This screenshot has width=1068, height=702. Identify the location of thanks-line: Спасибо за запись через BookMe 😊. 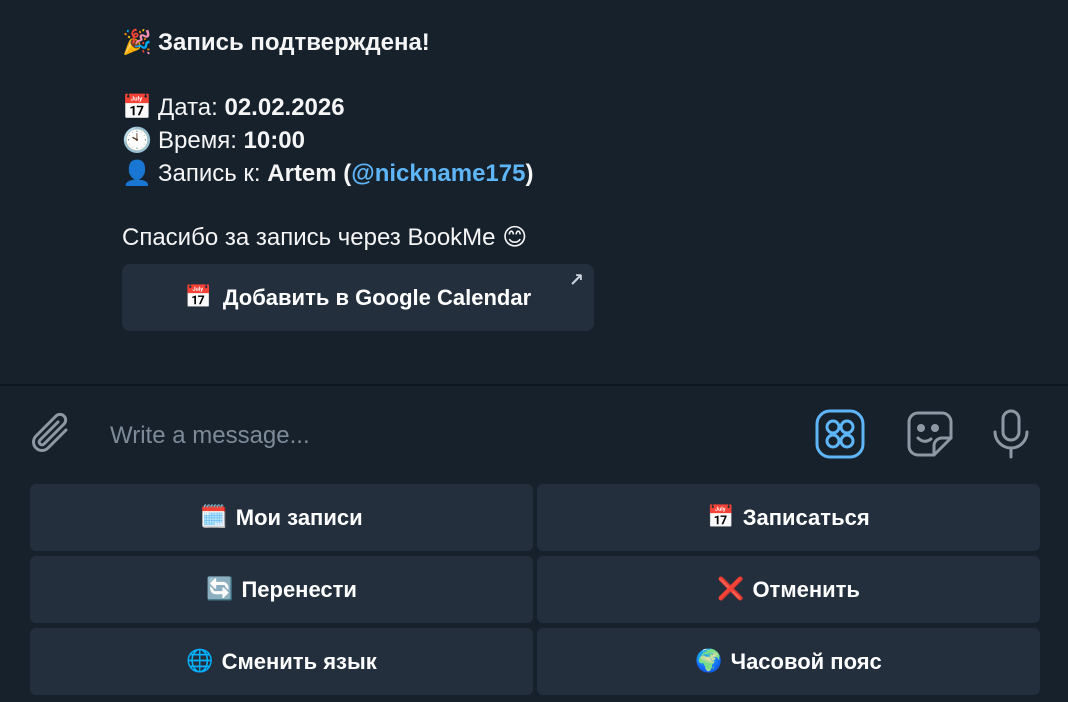
(382, 238).